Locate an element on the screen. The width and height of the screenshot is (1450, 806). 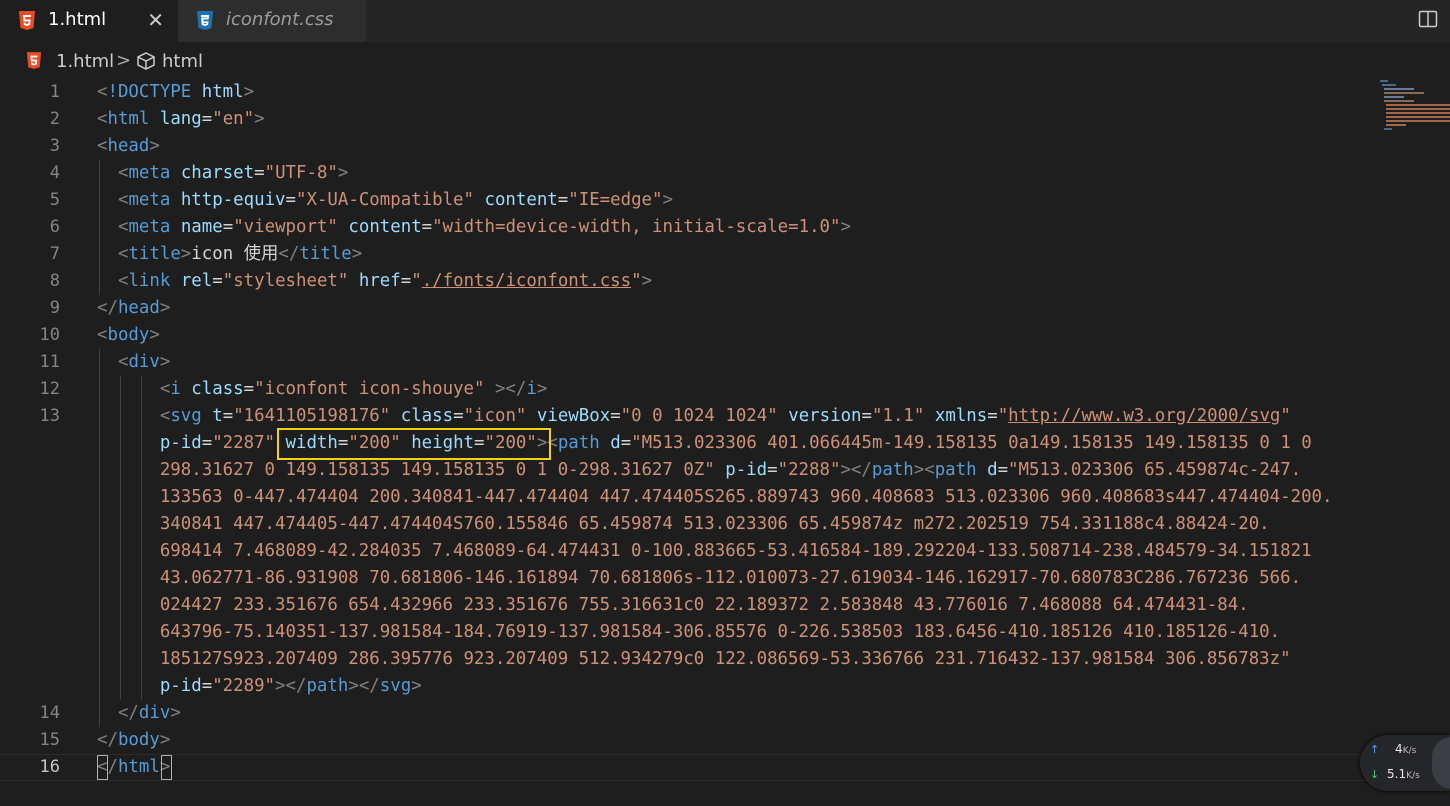
line-number: 14 is located at coordinates (49, 713).